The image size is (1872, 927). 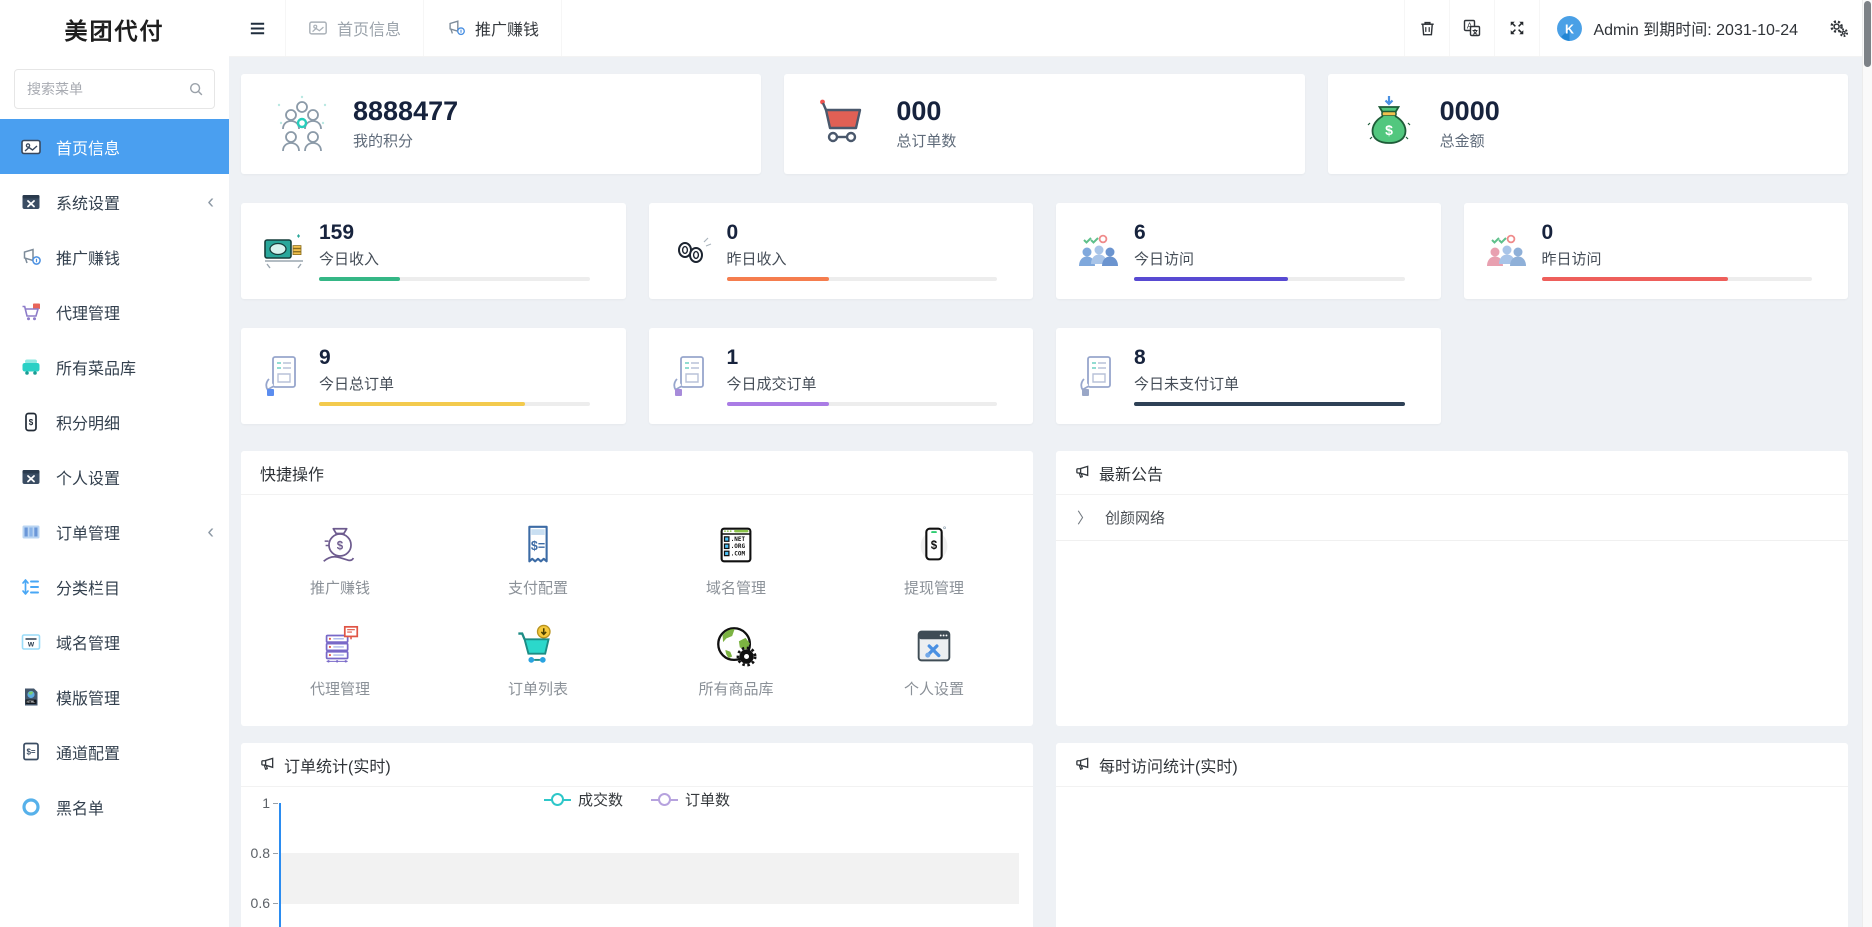 I want to click on legend-label: 成交数, so click(x=600, y=800).